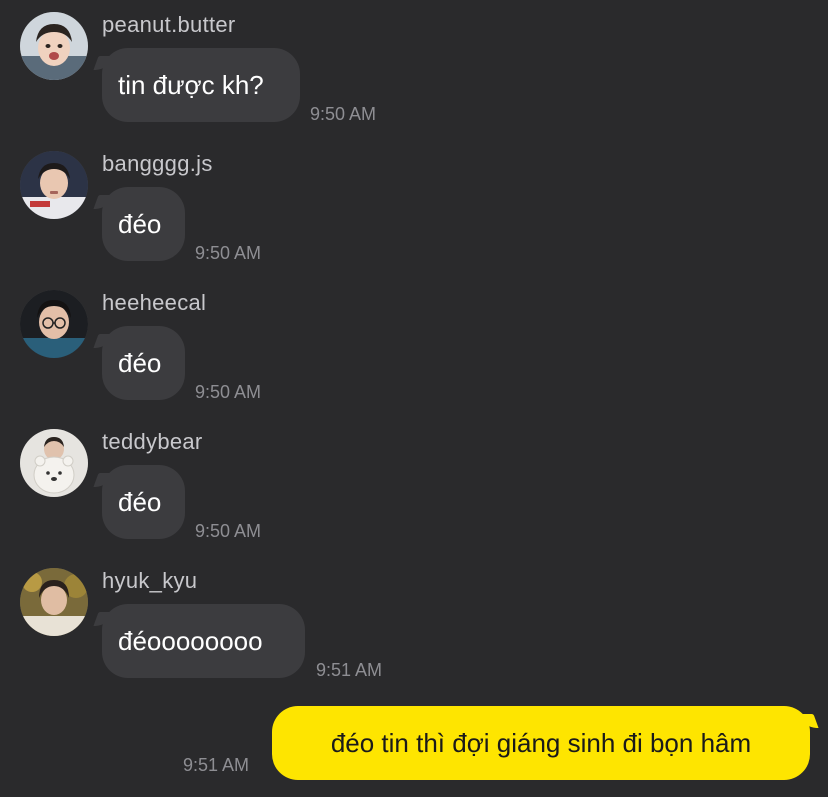  What do you see at coordinates (216, 765) in the screenshot?
I see `my-message-timestamp: 9:51 AM` at bounding box center [216, 765].